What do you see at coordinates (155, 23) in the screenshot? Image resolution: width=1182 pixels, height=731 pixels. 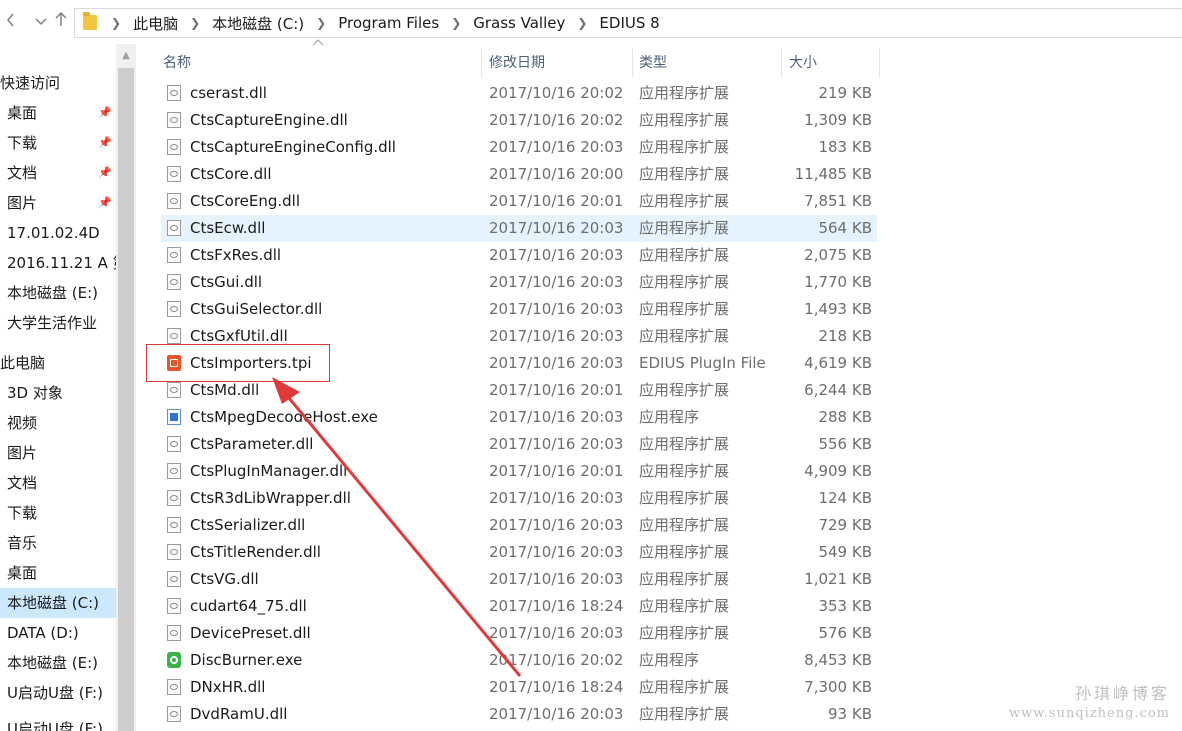 I see `breadcrumb-item-this-pc: 此电脑` at bounding box center [155, 23].